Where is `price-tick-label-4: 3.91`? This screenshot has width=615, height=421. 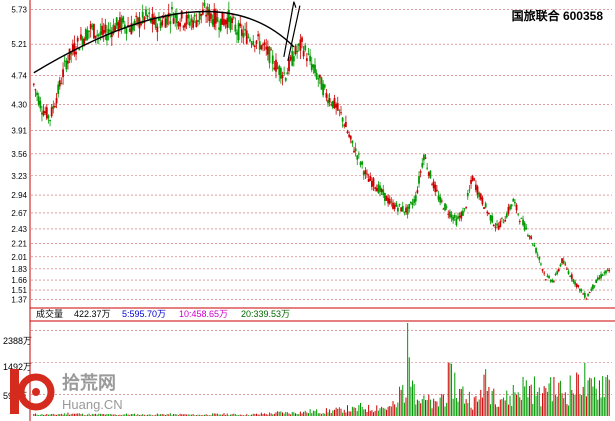
price-tick-label-4: 3.91 is located at coordinates (19, 131).